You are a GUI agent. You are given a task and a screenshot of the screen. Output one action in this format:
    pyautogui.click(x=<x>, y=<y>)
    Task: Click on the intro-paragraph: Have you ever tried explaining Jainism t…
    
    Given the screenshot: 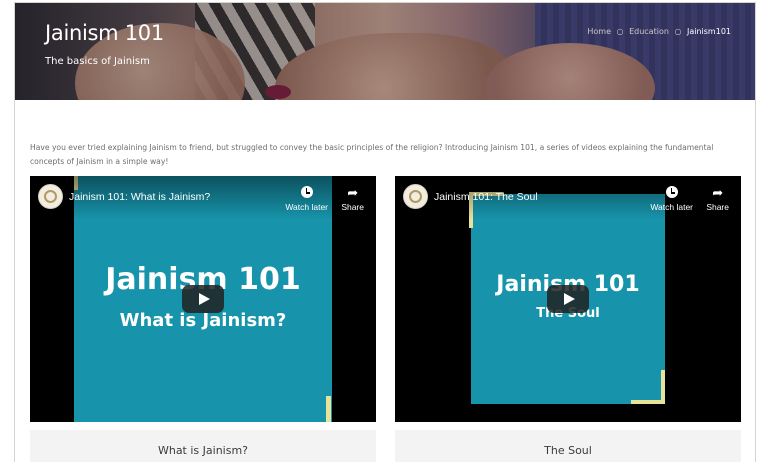 What is the action you would take?
    pyautogui.click(x=372, y=154)
    